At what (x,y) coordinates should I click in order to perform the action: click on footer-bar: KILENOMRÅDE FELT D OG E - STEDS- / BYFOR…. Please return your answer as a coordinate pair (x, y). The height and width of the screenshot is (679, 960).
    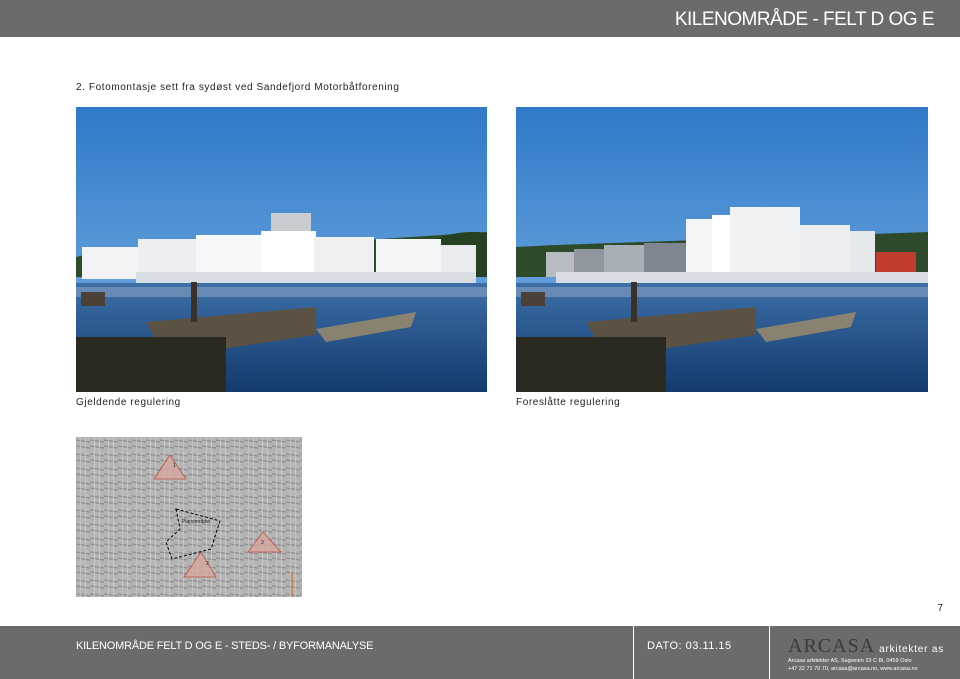
    Looking at the image, I should click on (480, 652).